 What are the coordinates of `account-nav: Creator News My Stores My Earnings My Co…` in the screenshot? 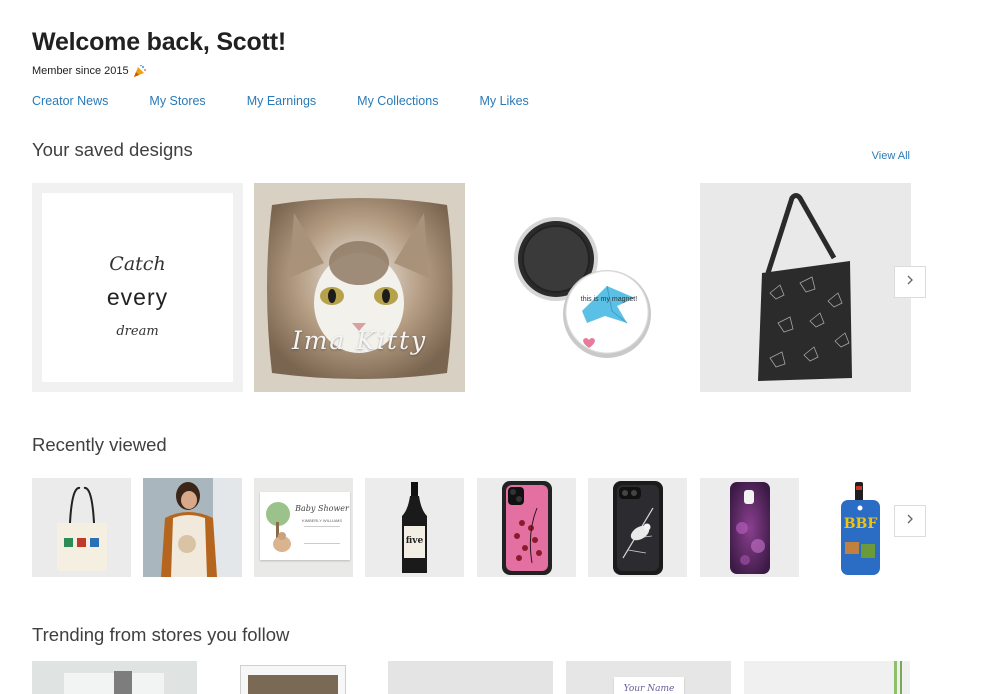 It's located at (301, 101).